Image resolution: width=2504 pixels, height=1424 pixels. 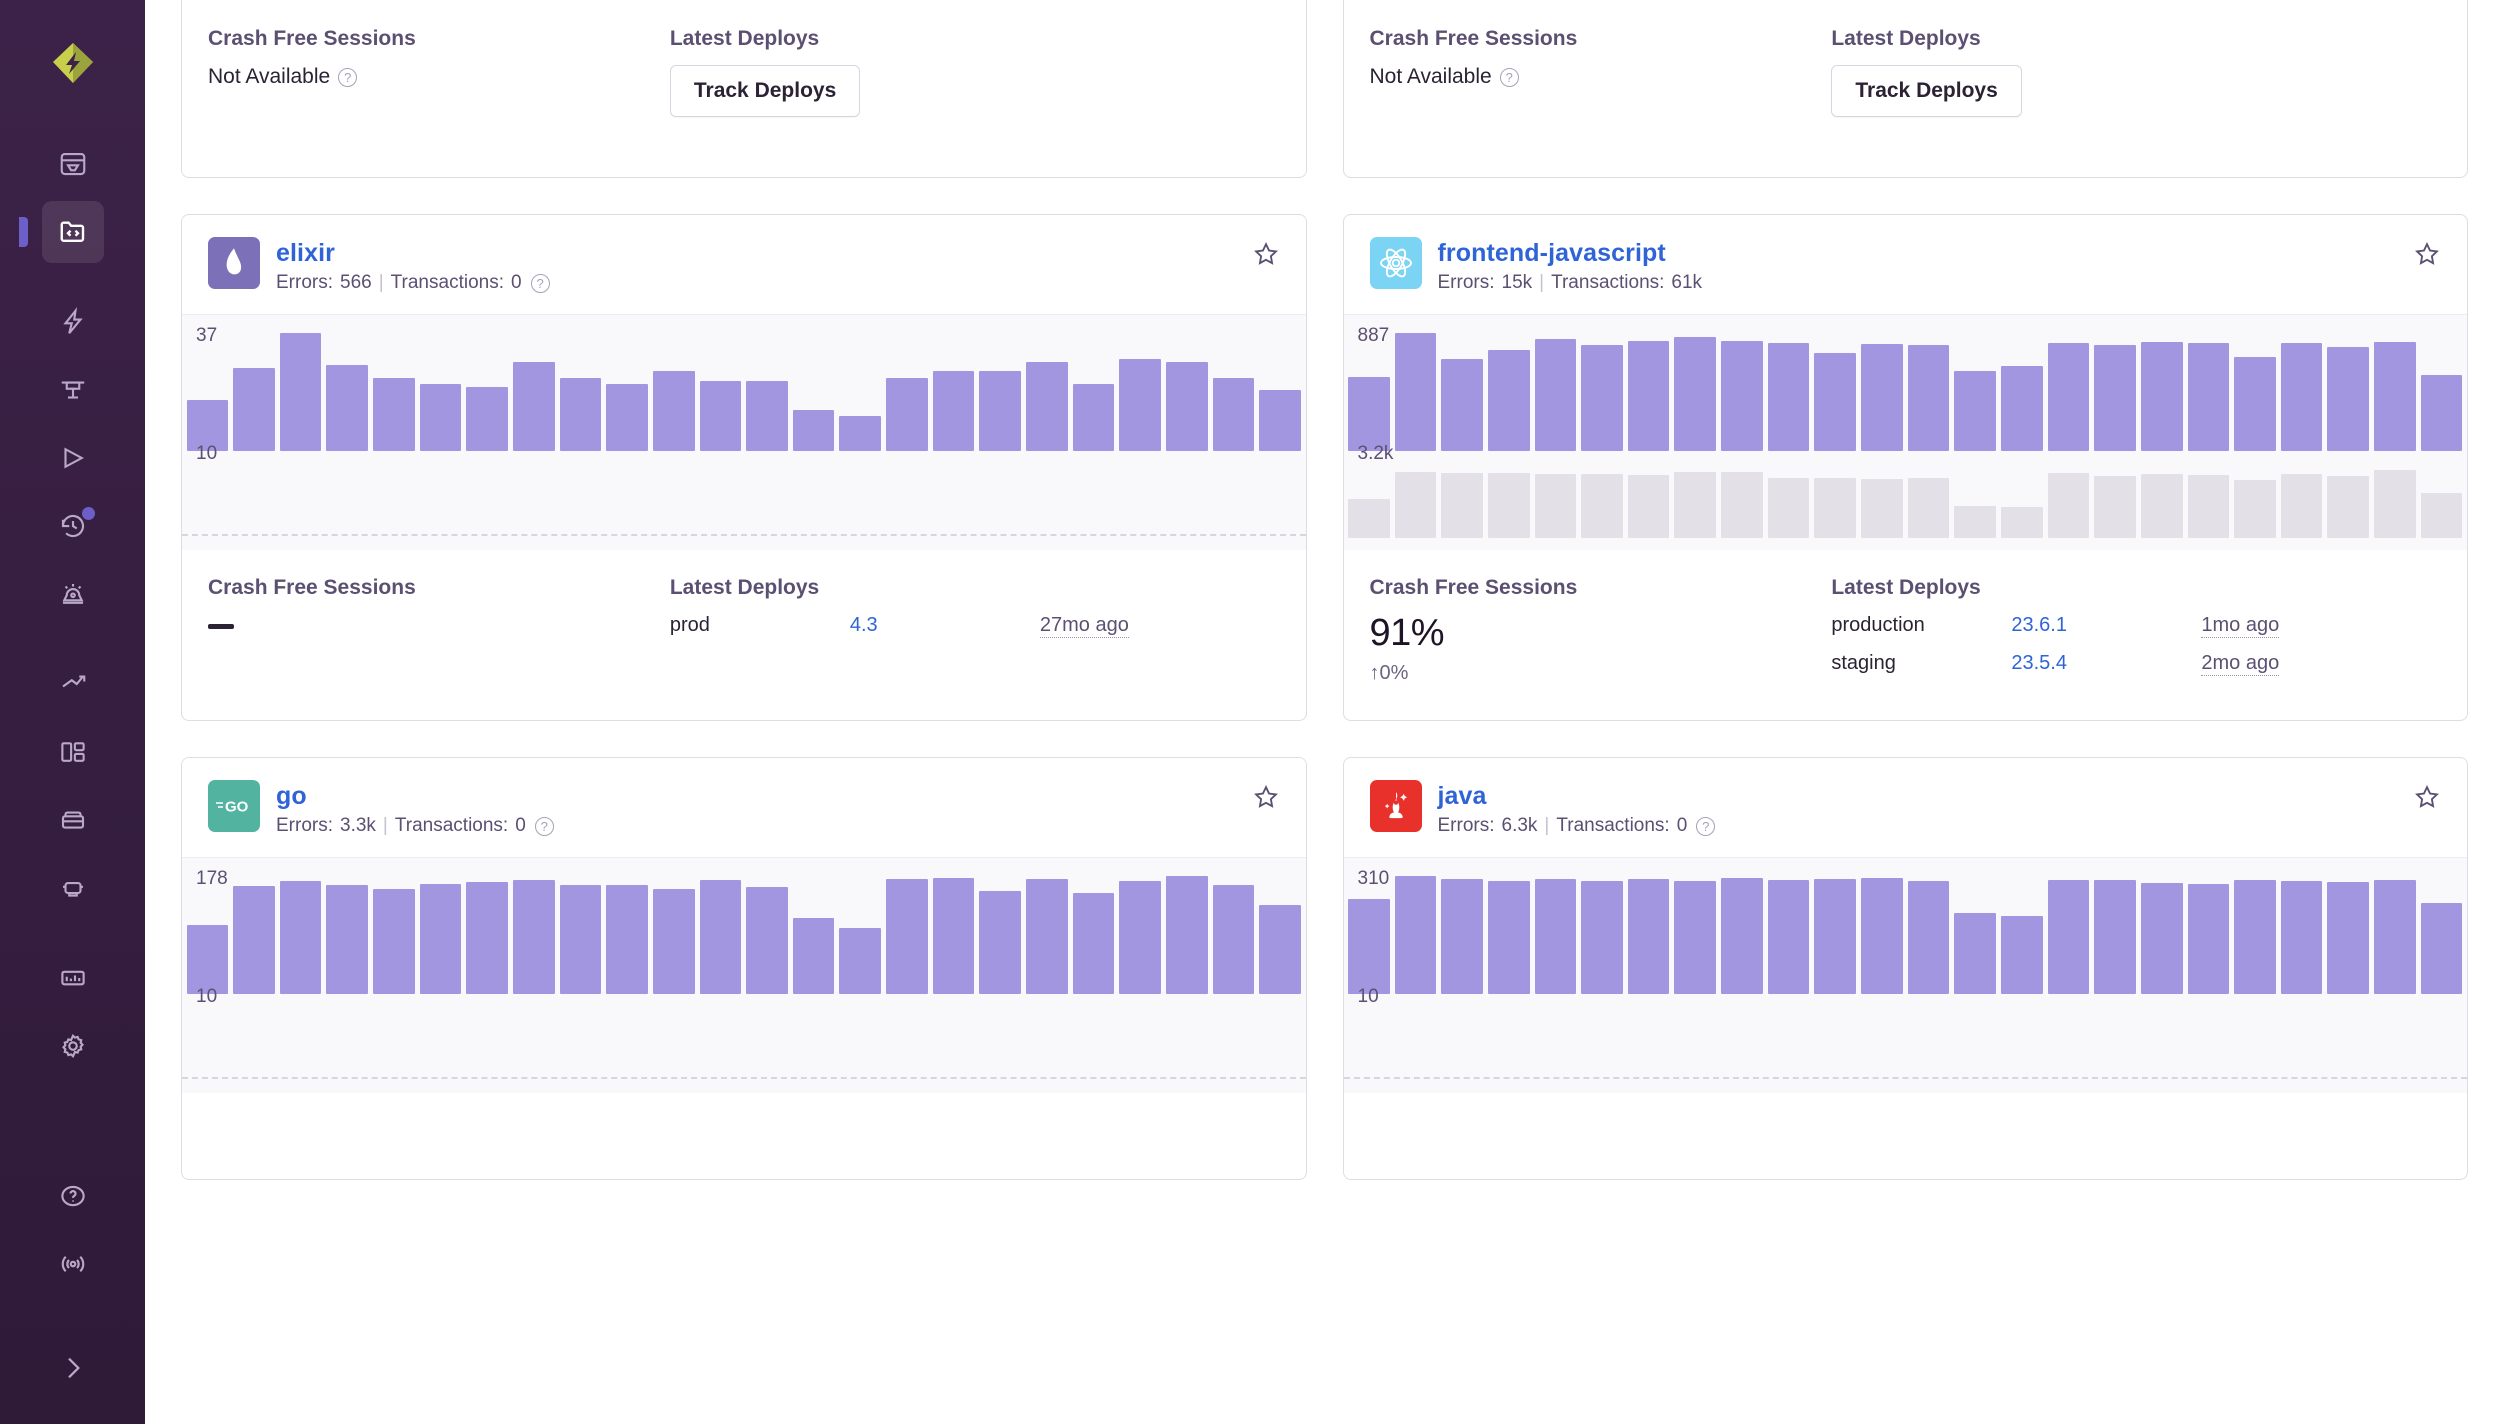 I want to click on errors-transactions-chart: 887 3.2k, so click(x=1905, y=432).